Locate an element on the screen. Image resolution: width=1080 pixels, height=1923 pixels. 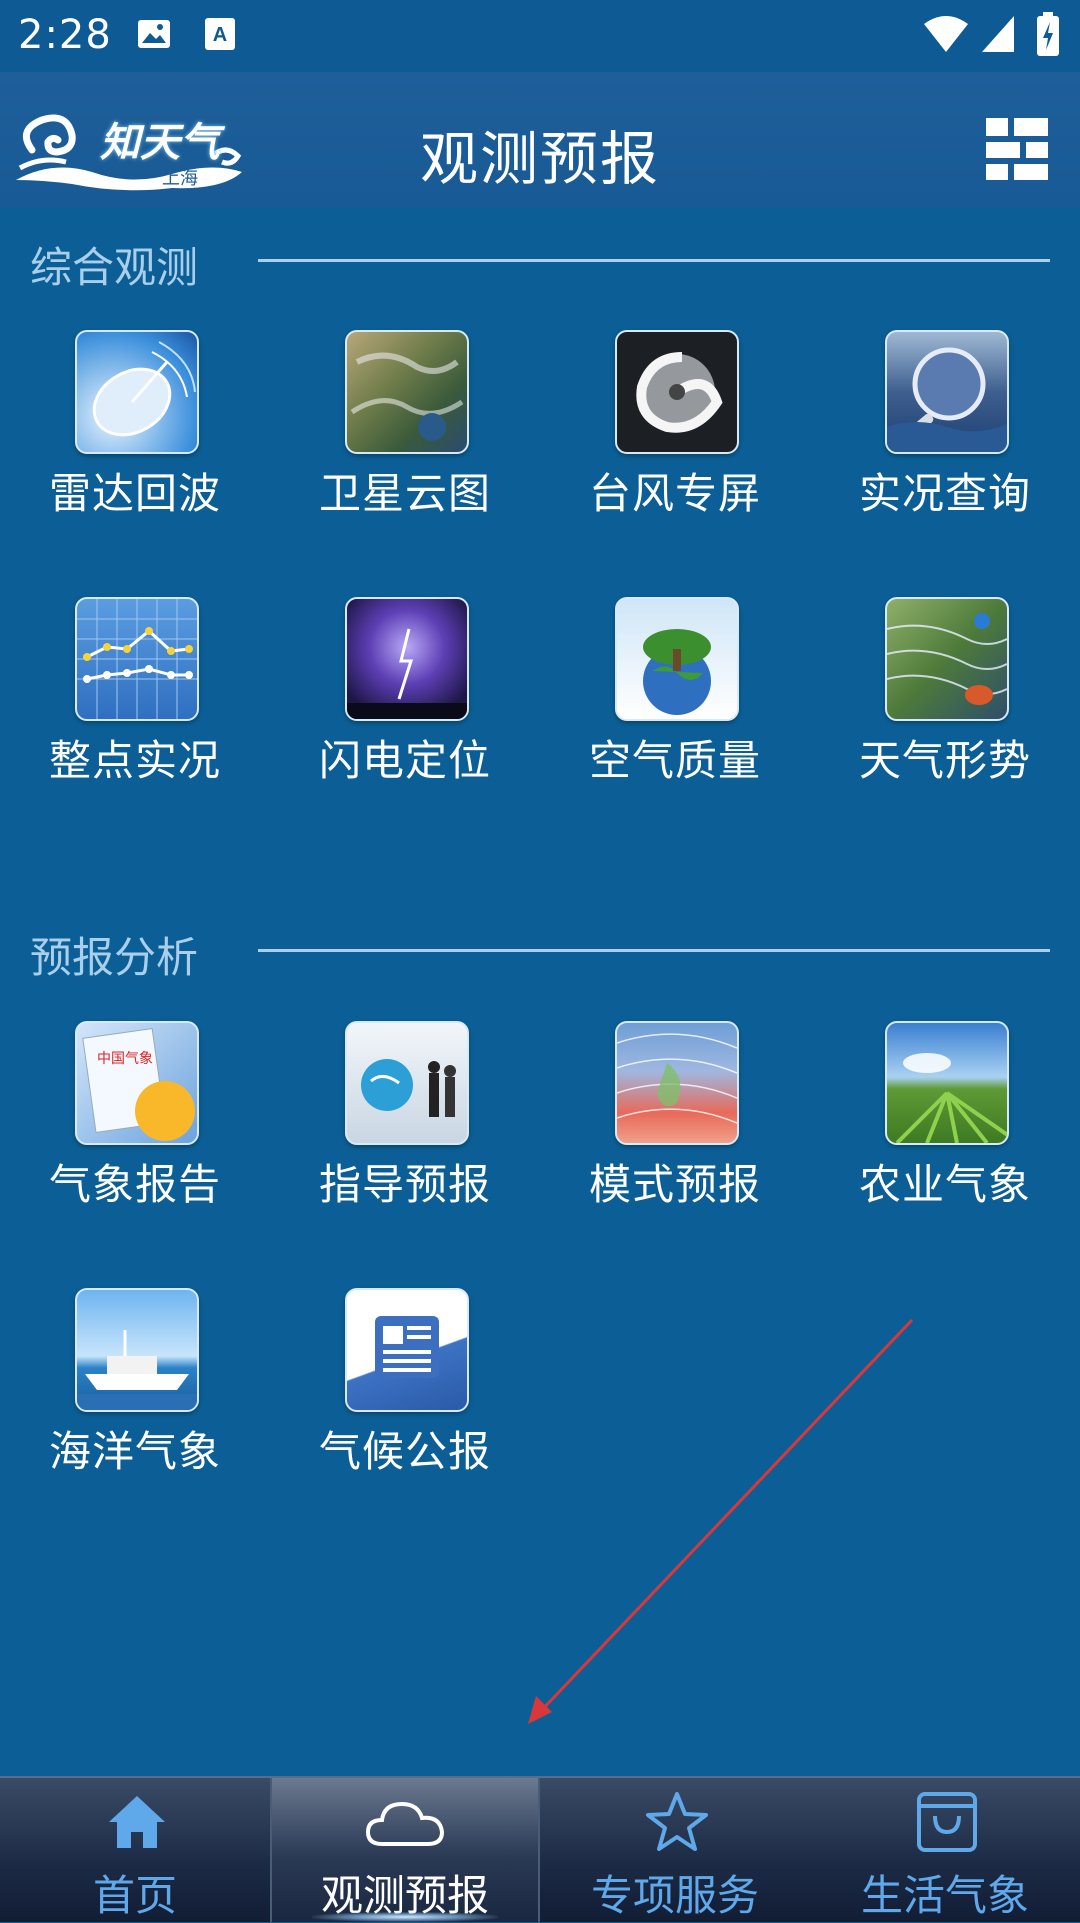
item-lightning-location: 闪电定位 is located at coordinates (405, 707).